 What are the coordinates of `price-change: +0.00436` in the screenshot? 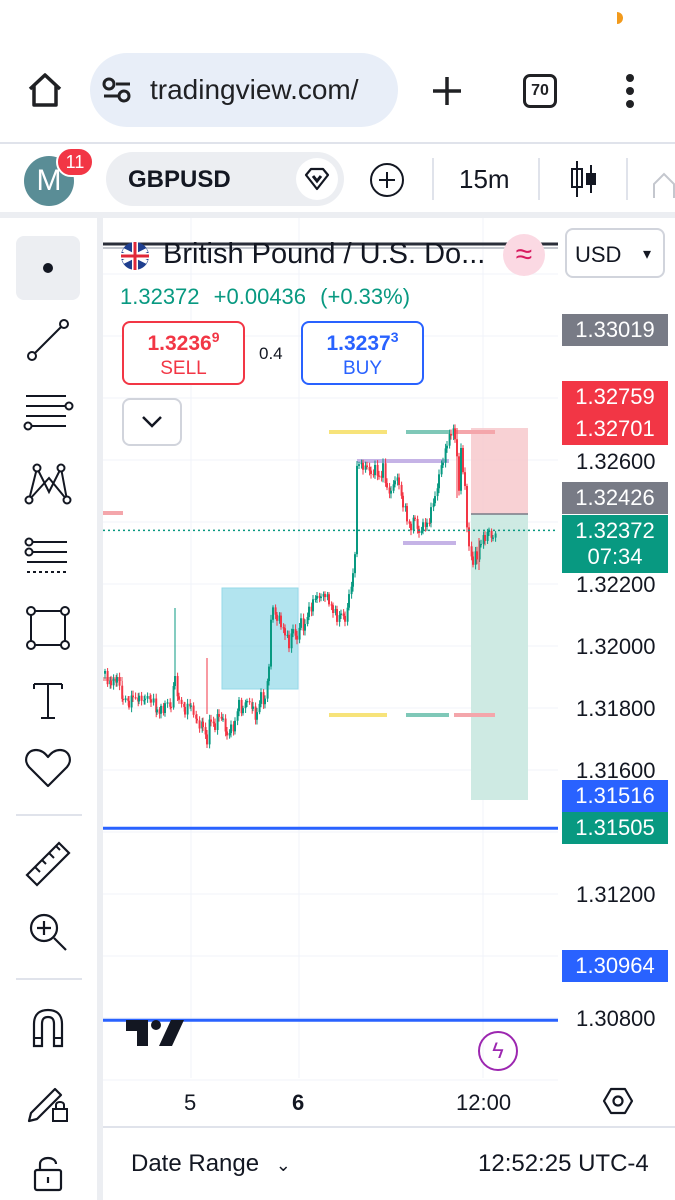 It's located at (260, 296).